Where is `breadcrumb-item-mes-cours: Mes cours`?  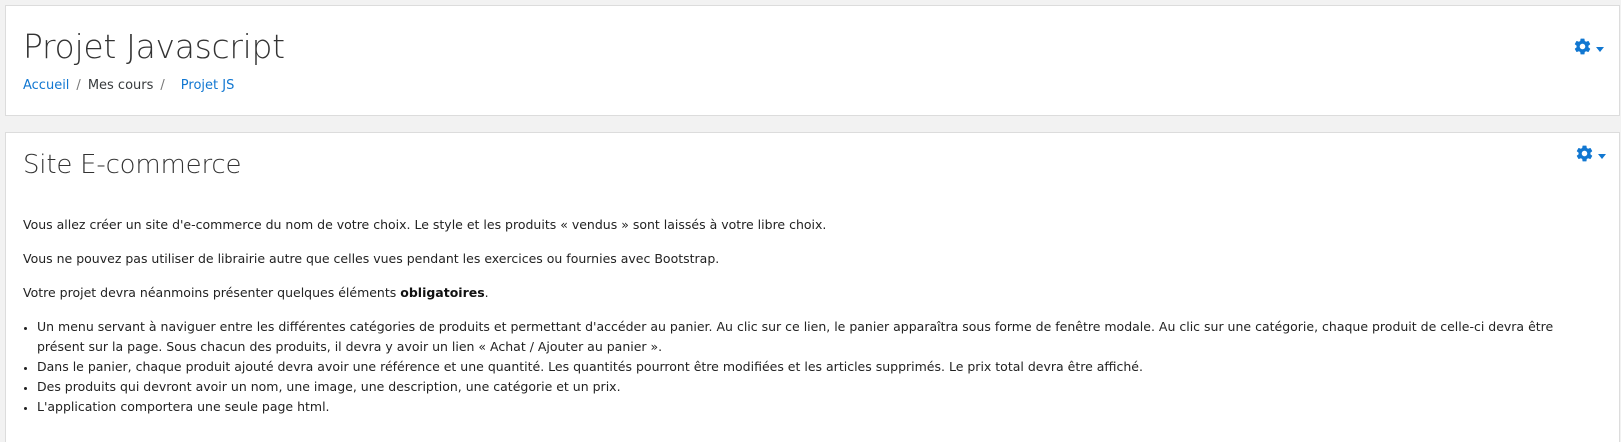
breadcrumb-item-mes-cours: Mes cours is located at coordinates (120, 85).